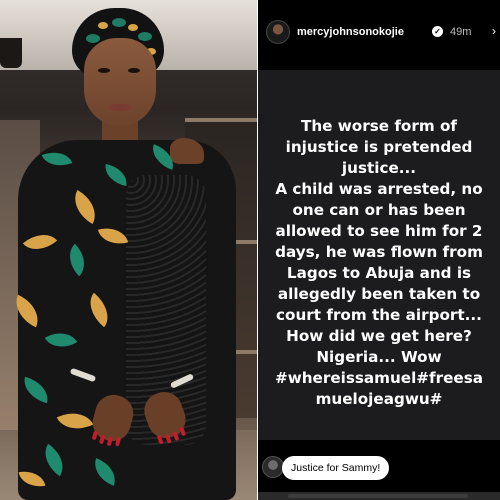 Image resolution: width=500 pixels, height=500 pixels. I want to click on story-header: mercyjohnsonokojie ✓ 49m ›, so click(379, 33).